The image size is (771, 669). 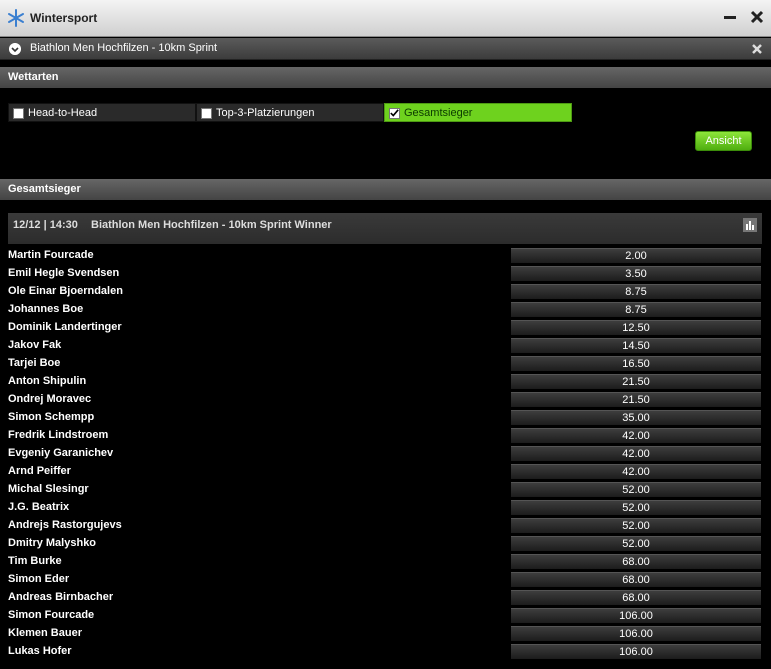 I want to click on list-item: Simon Eder 68.00, so click(x=385, y=580).